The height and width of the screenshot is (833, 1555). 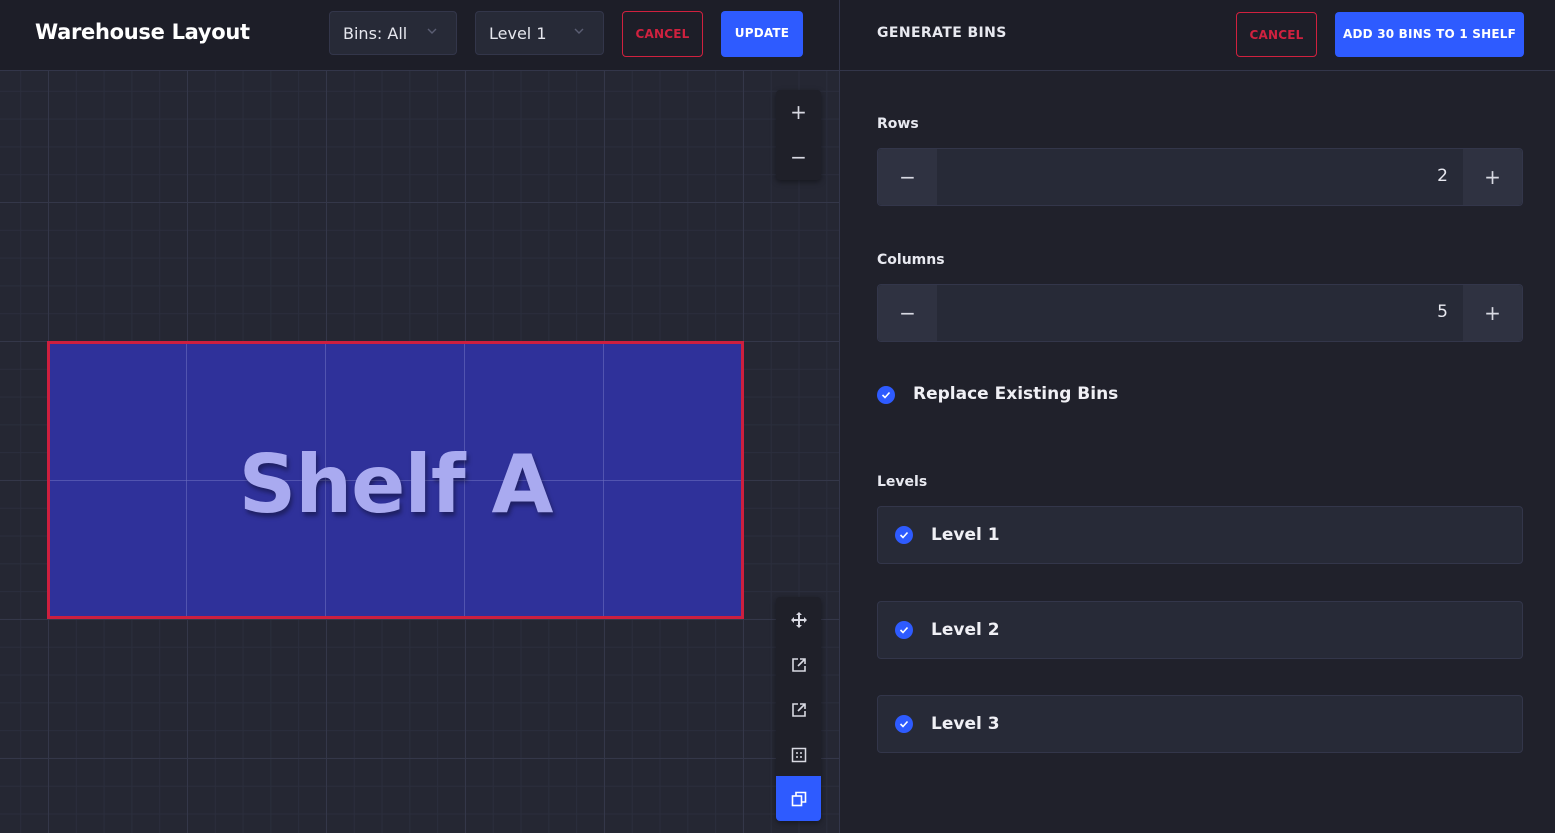 What do you see at coordinates (902, 482) in the screenshot?
I see `levels-label: Levels` at bounding box center [902, 482].